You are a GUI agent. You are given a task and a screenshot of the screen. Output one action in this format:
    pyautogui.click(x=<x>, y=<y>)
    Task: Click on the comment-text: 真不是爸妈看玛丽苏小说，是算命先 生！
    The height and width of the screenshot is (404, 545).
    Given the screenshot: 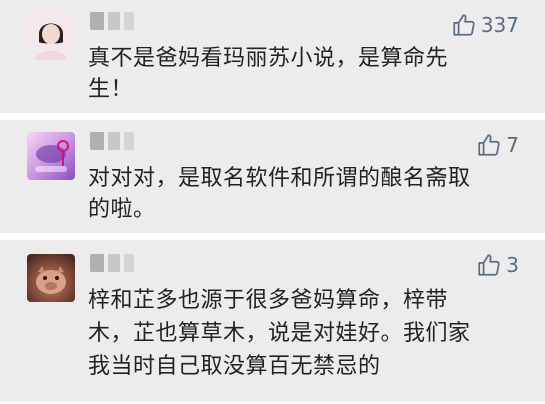 What is the action you would take?
    pyautogui.click(x=268, y=74)
    